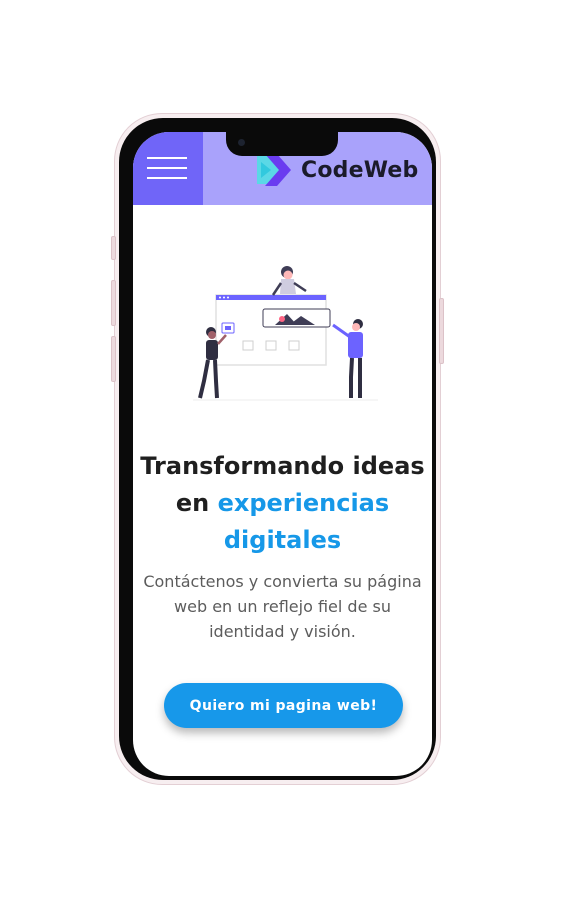 The image size is (567, 900). What do you see at coordinates (282, 466) in the screenshot?
I see `hero-title-line1: Transformando ideas` at bounding box center [282, 466].